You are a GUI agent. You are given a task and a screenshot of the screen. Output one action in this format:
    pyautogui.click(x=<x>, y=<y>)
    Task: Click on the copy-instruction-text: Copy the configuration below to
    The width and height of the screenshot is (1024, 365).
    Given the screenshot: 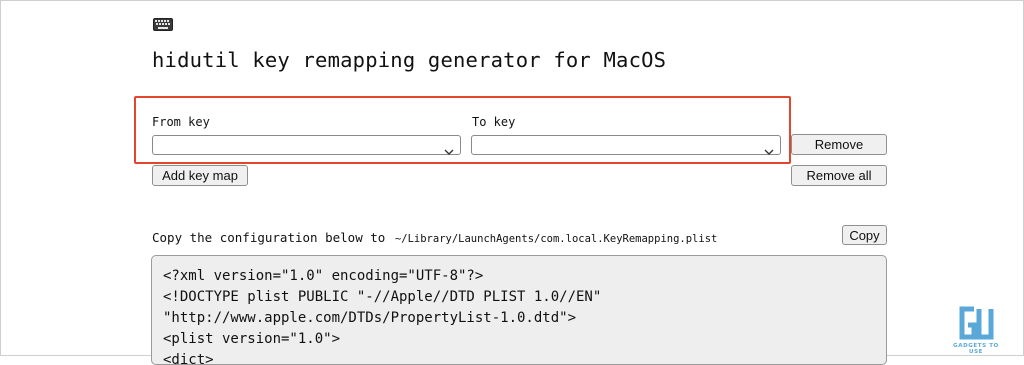 What is the action you would take?
    pyautogui.click(x=269, y=237)
    